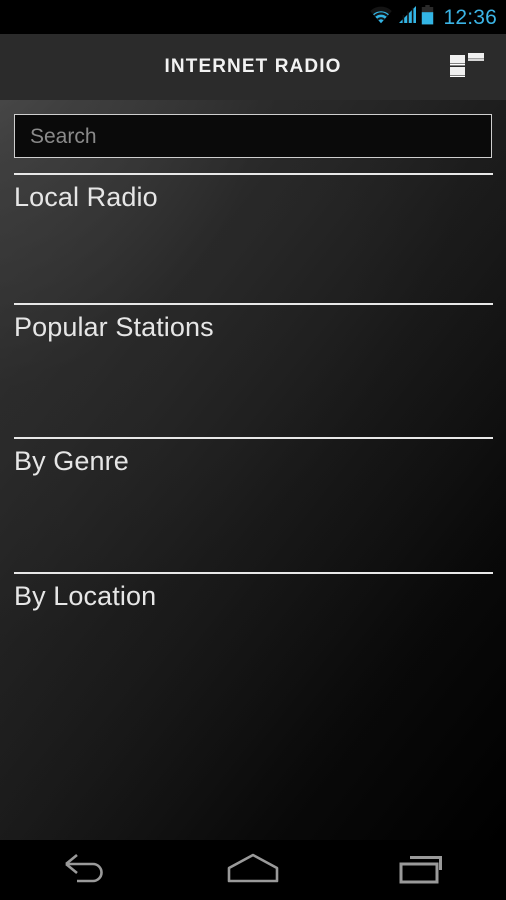  I want to click on recents-icon, so click(422, 870).